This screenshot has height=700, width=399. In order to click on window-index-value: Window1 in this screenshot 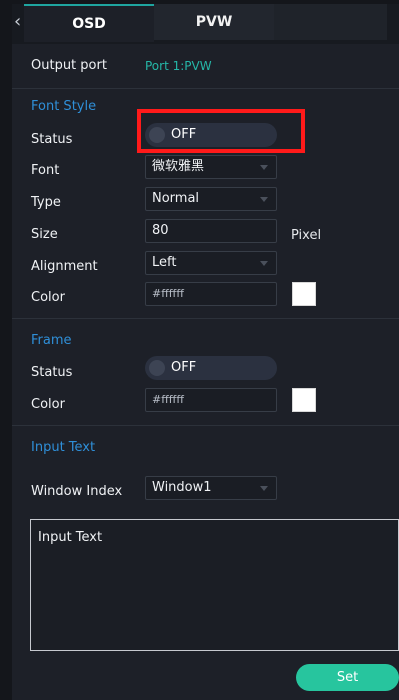, I will do `click(182, 487)`.